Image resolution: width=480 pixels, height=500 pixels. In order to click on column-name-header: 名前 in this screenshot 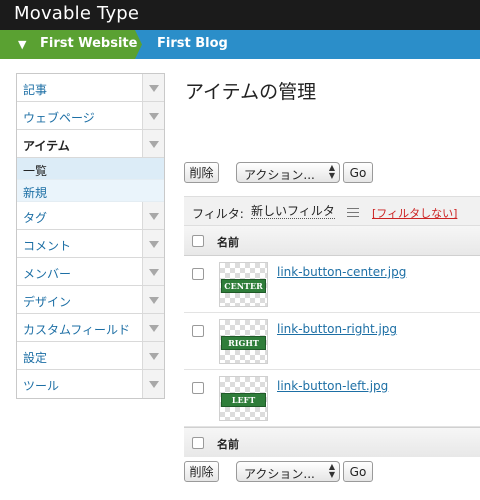, I will do `click(228, 242)`.